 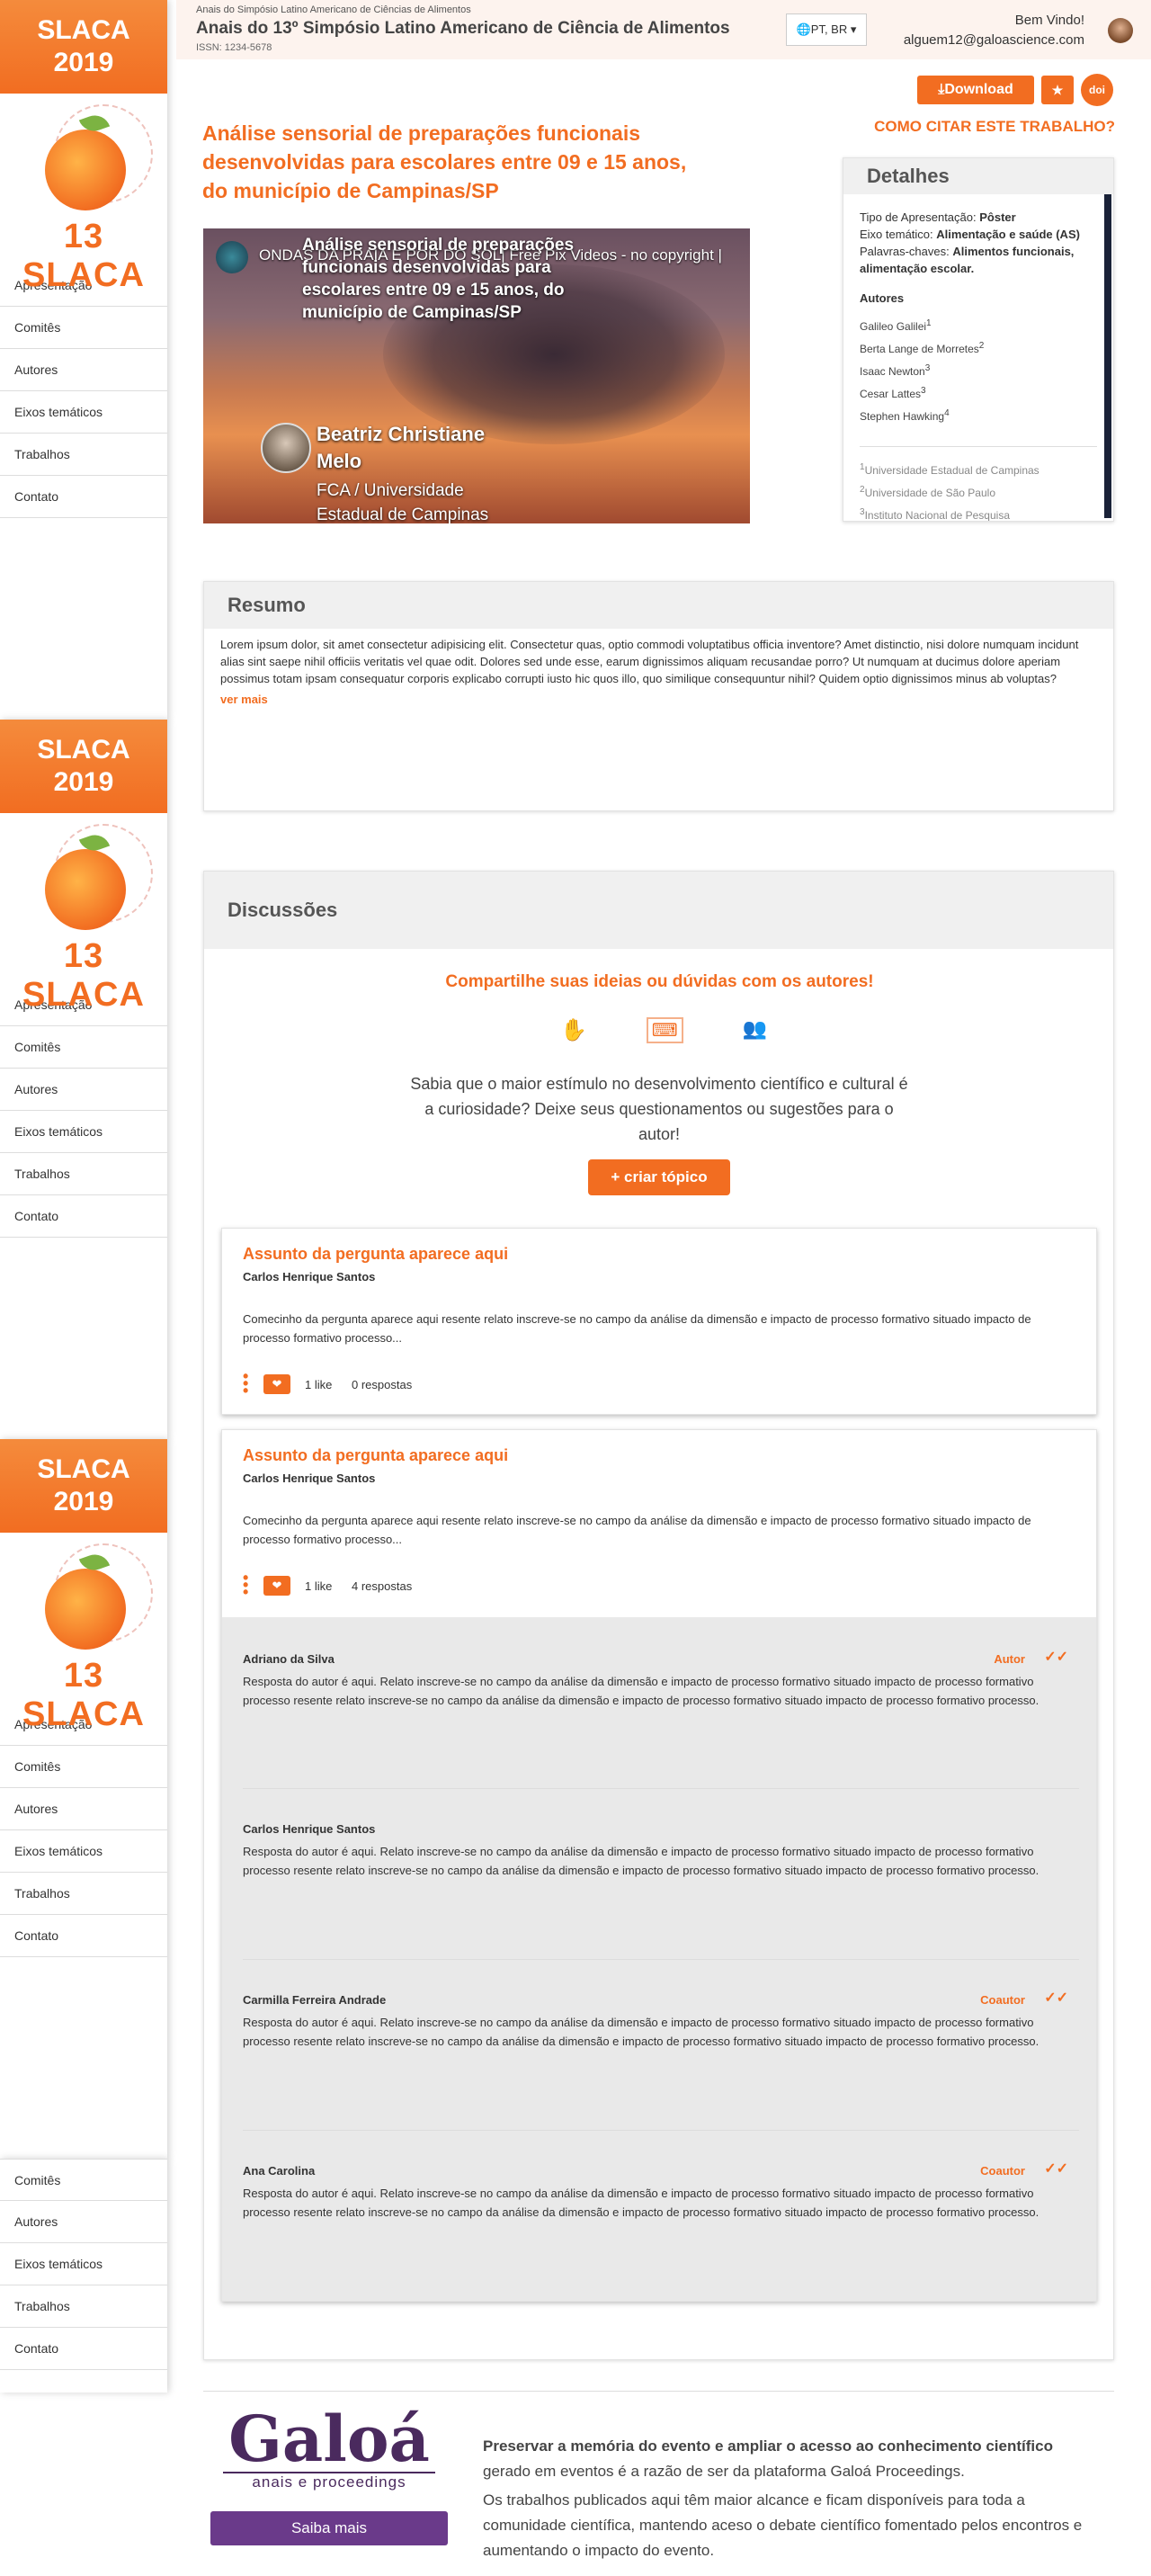 What do you see at coordinates (83, 256) in the screenshot?
I see `logo-text: 13 SLACA` at bounding box center [83, 256].